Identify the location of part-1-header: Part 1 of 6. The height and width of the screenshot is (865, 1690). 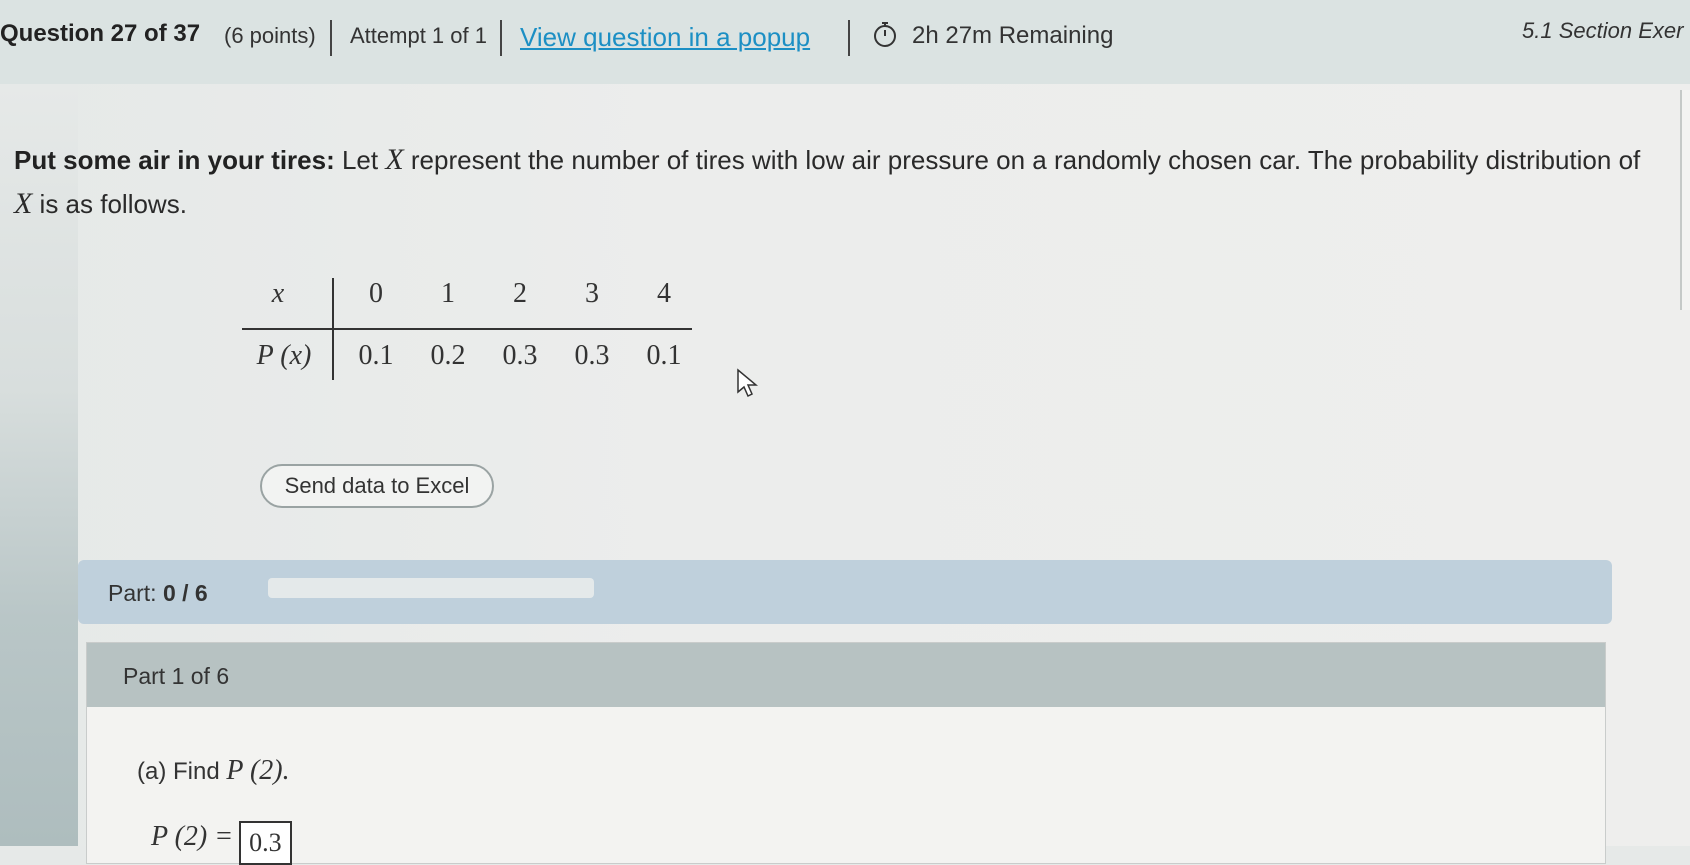
(846, 675).